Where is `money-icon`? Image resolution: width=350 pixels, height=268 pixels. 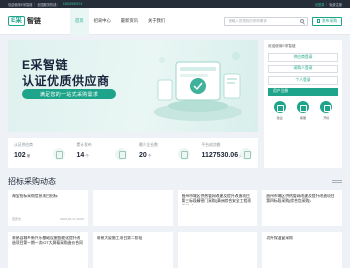
money-icon is located at coordinates (246, 154).